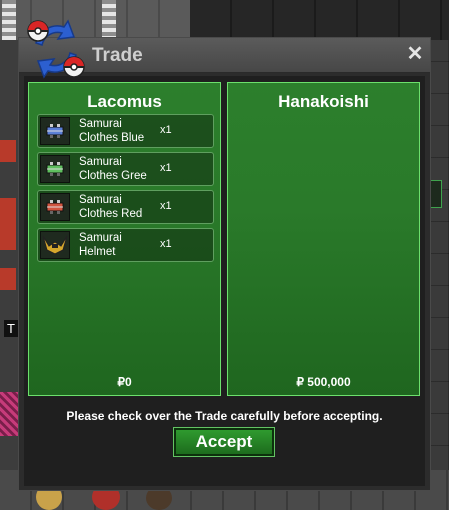 The image size is (449, 510). What do you see at coordinates (224, 442) in the screenshot?
I see `accept-button: Accept` at bounding box center [224, 442].